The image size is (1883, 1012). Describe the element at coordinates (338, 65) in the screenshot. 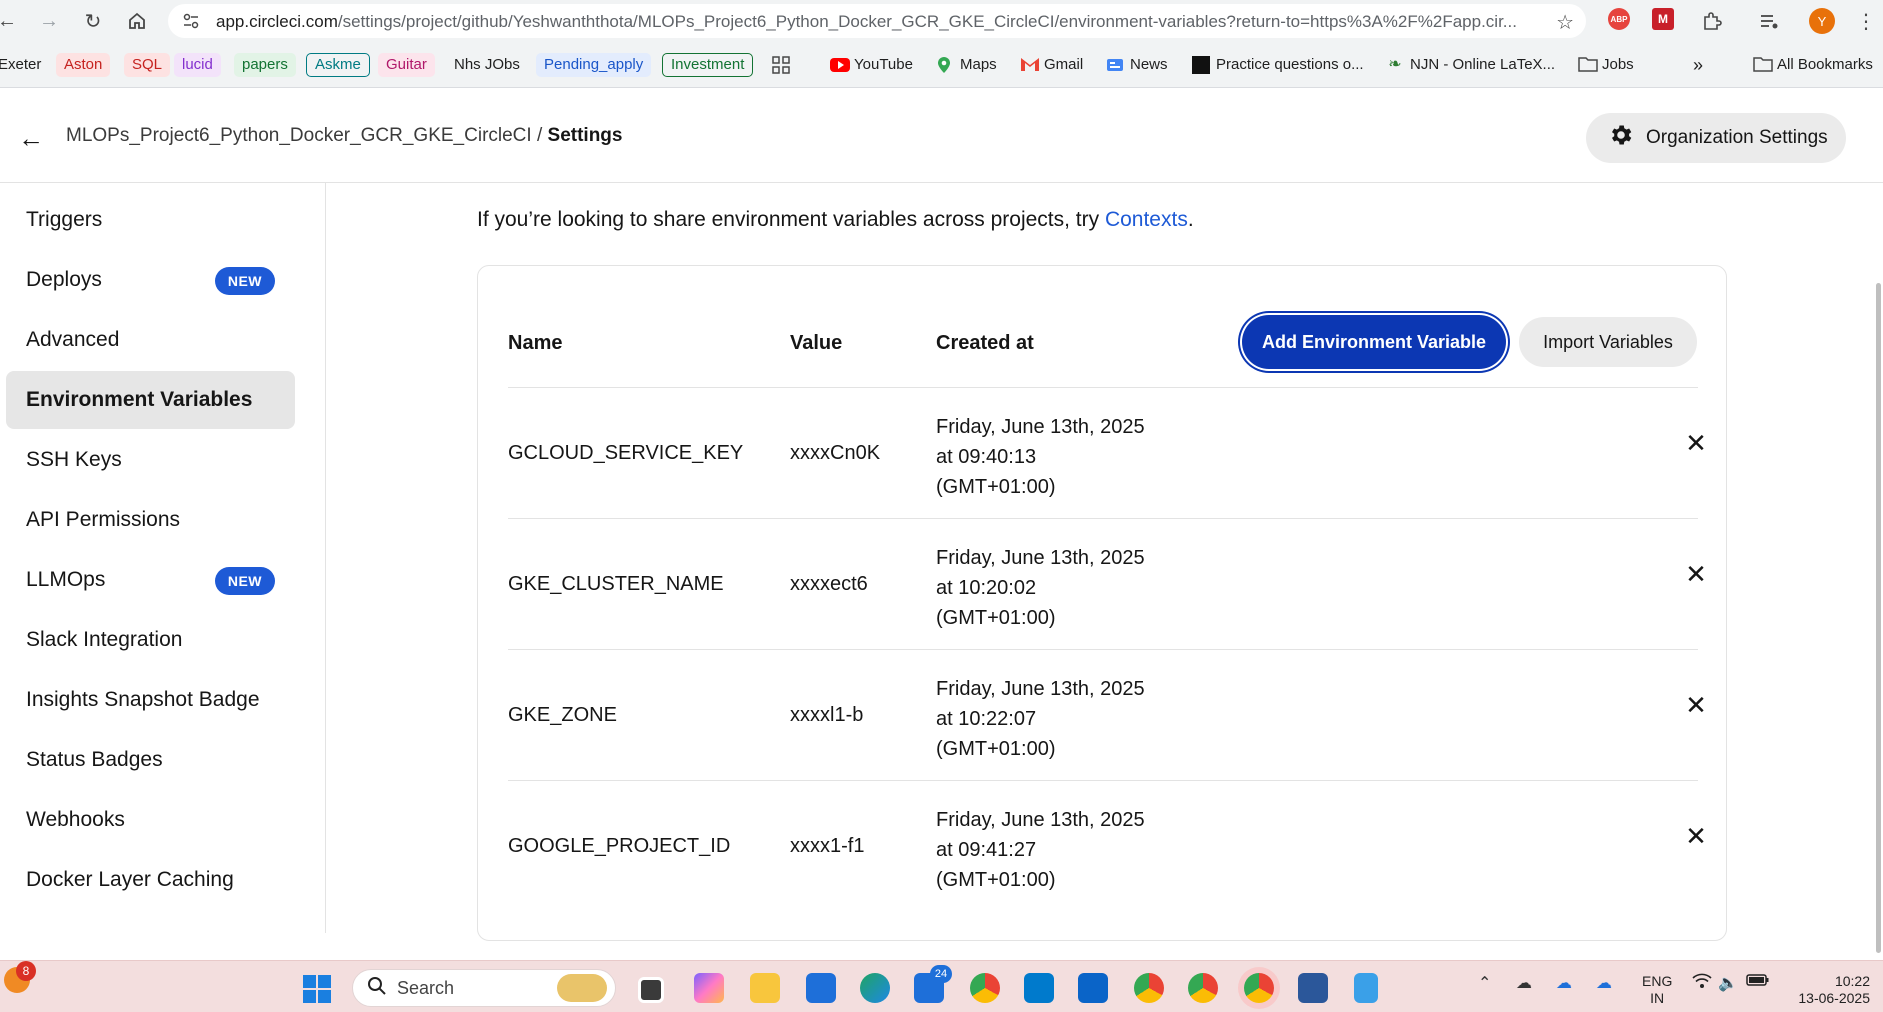

I see `bookmark-askme: Askme` at that location.